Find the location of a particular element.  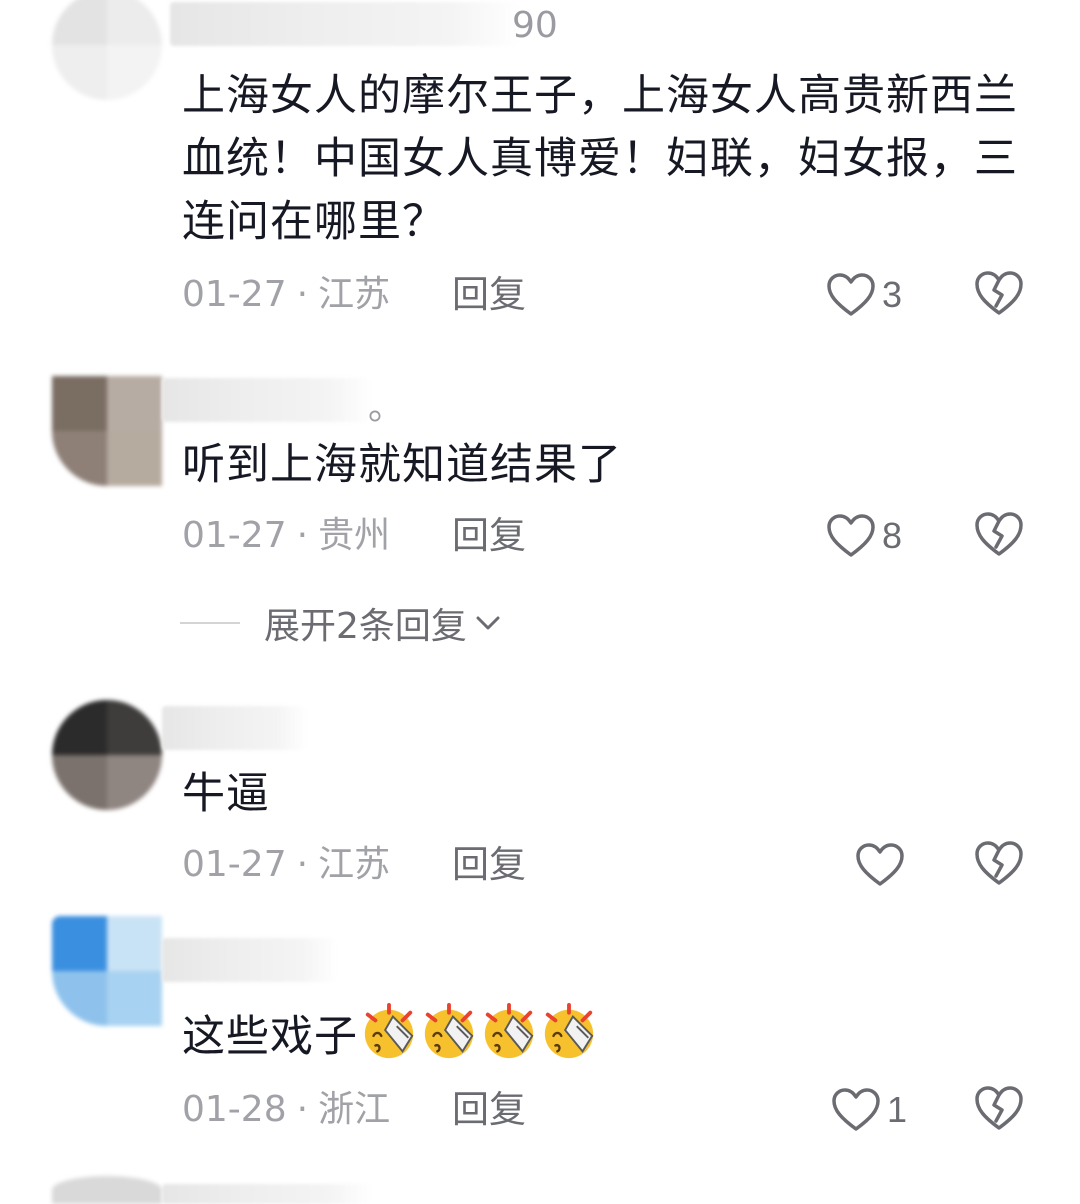

expand-replies-button: 展开2条回复 is located at coordinates (341, 623).